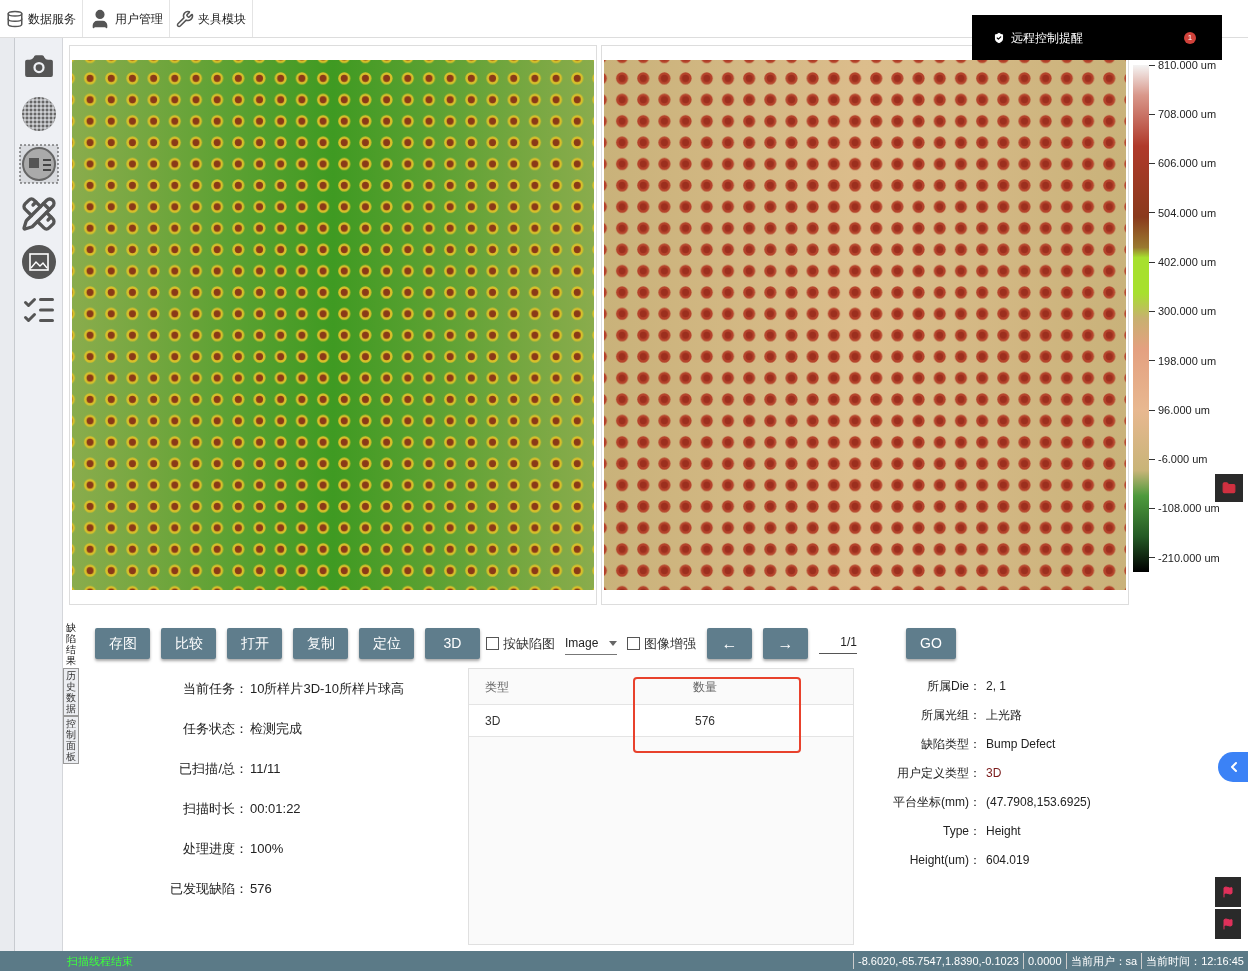 The image size is (1248, 971). What do you see at coordinates (493, 721) in the screenshot?
I see `table-cell-text: 3D` at bounding box center [493, 721].